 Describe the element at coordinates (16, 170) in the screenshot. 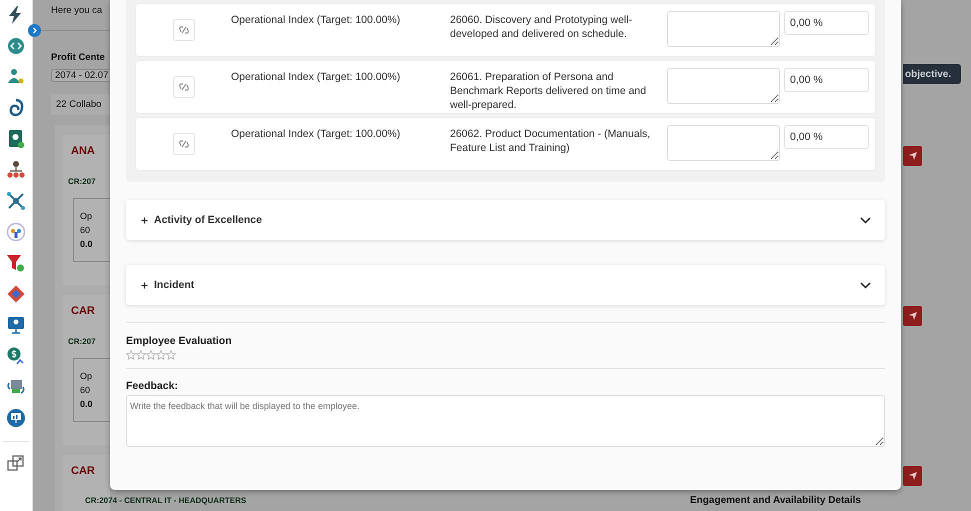

I see `org-chart-icon` at that location.